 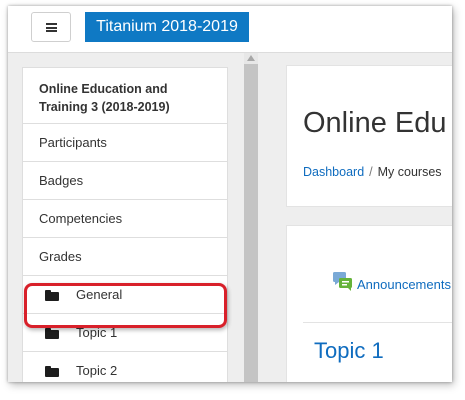 I want to click on forum-icon, so click(x=342, y=281).